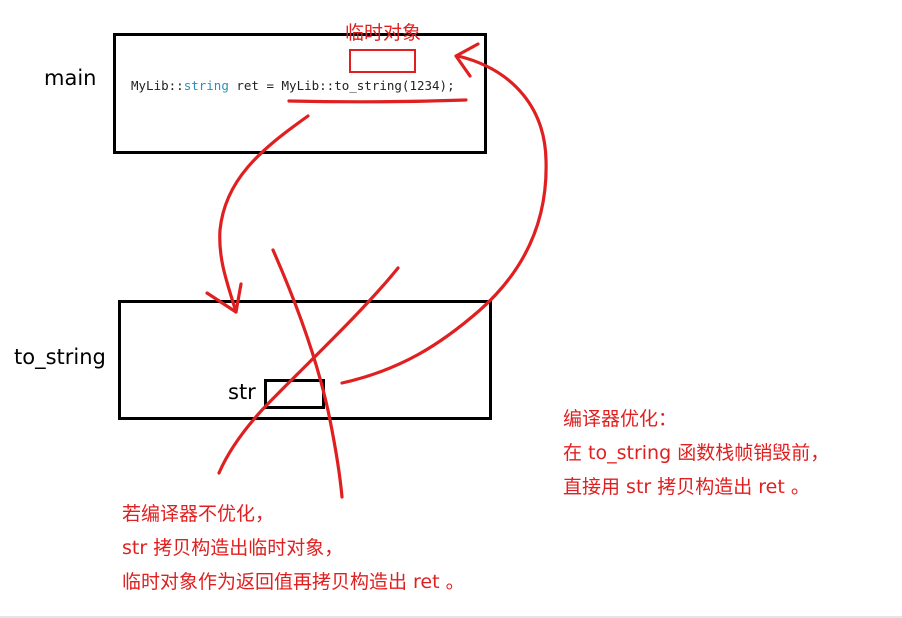  What do you see at coordinates (233, 548) in the screenshot?
I see `note-no-opt-line-2: str 拷贝构造出临时对象，` at bounding box center [233, 548].